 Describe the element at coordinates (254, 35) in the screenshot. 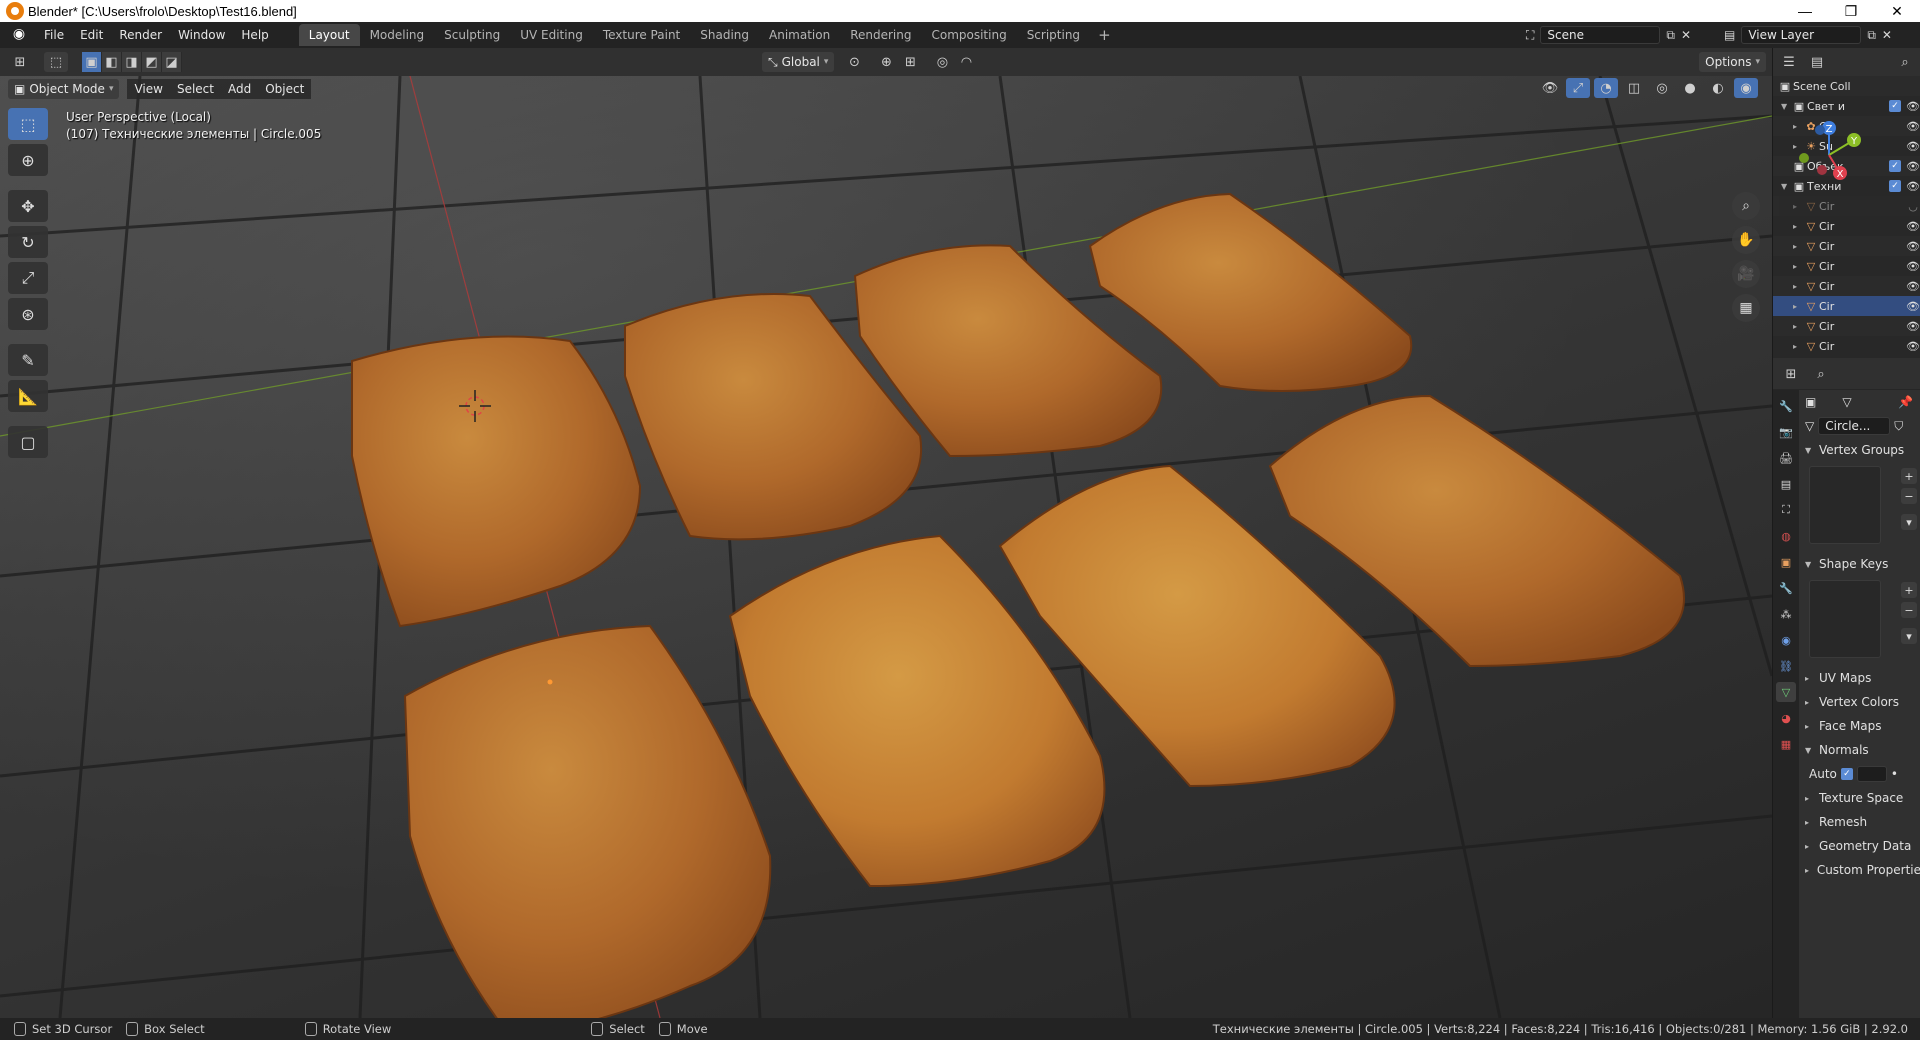

I see `menu-help: Help` at that location.